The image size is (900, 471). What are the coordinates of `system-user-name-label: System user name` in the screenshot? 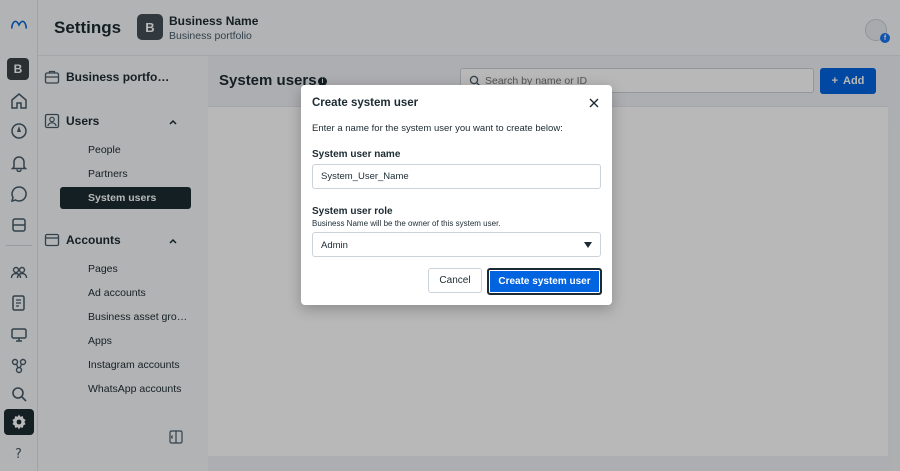 It's located at (356, 154).